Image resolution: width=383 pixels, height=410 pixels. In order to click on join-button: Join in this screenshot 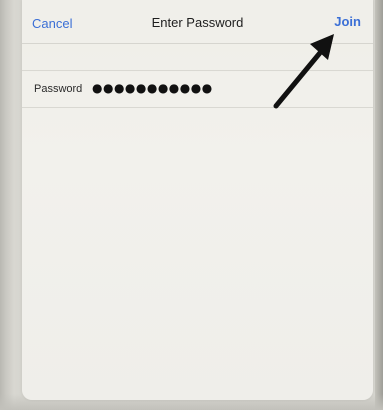, I will do `click(347, 21)`.